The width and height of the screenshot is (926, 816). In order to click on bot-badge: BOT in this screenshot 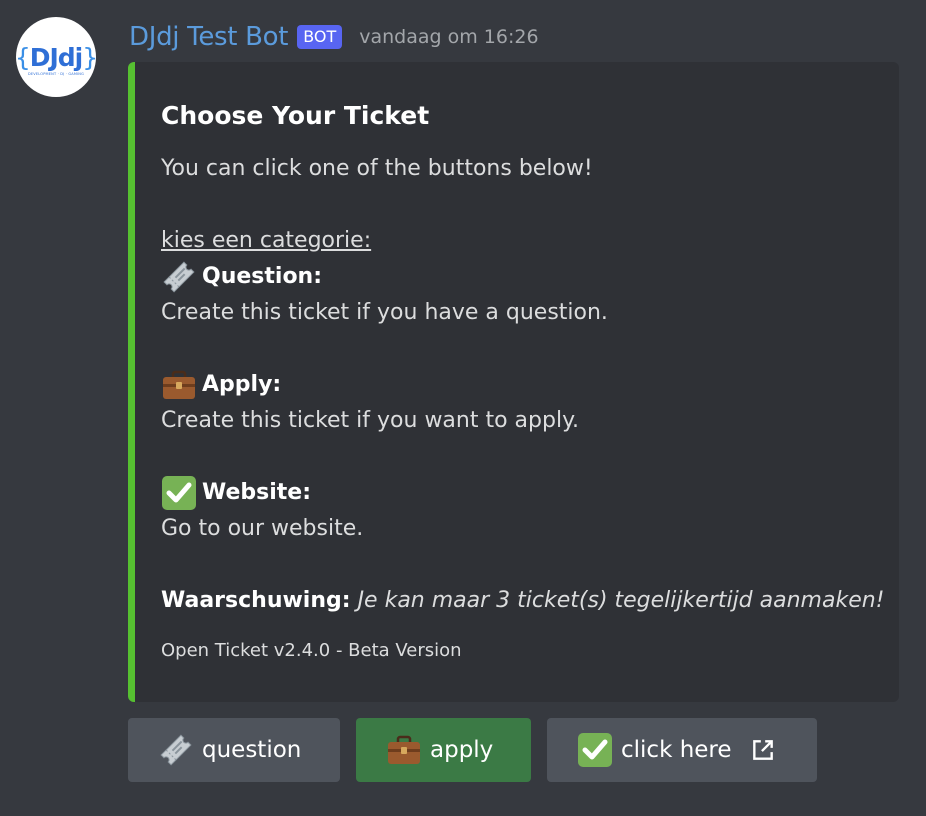, I will do `click(320, 37)`.